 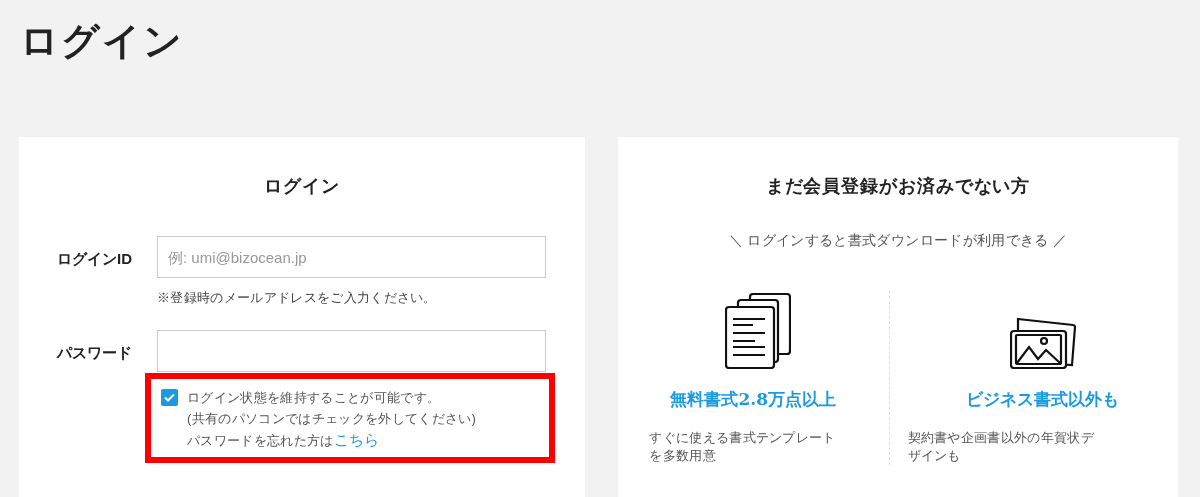 What do you see at coordinates (351, 257) in the screenshot?
I see `input-field: 例: umi@bizocean.jp` at bounding box center [351, 257].